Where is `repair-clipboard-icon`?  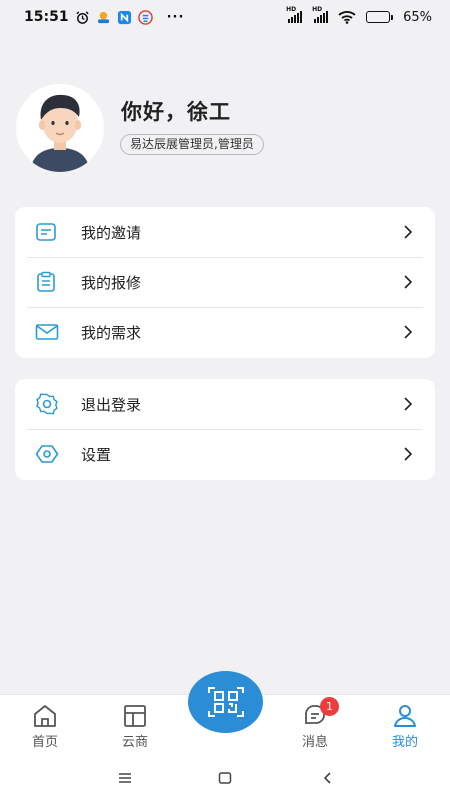 repair-clipboard-icon is located at coordinates (46, 282).